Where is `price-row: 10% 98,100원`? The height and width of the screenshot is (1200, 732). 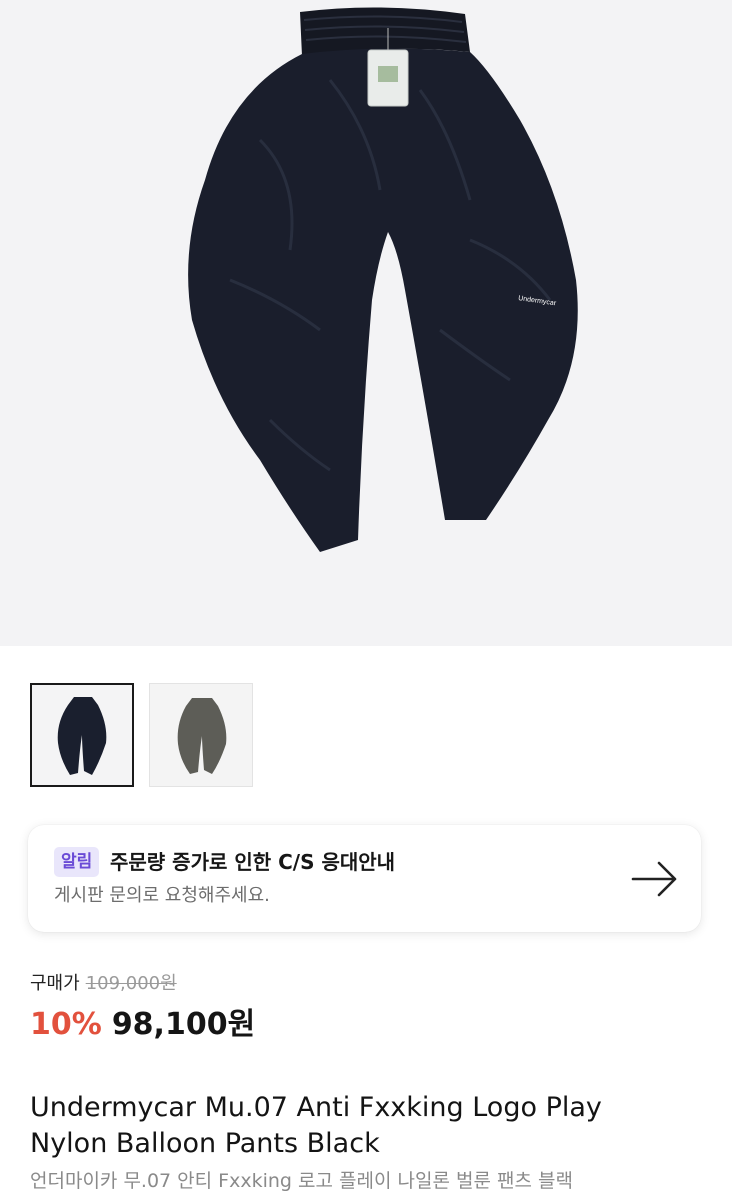
price-row: 10% 98,100원 is located at coordinates (142, 1025).